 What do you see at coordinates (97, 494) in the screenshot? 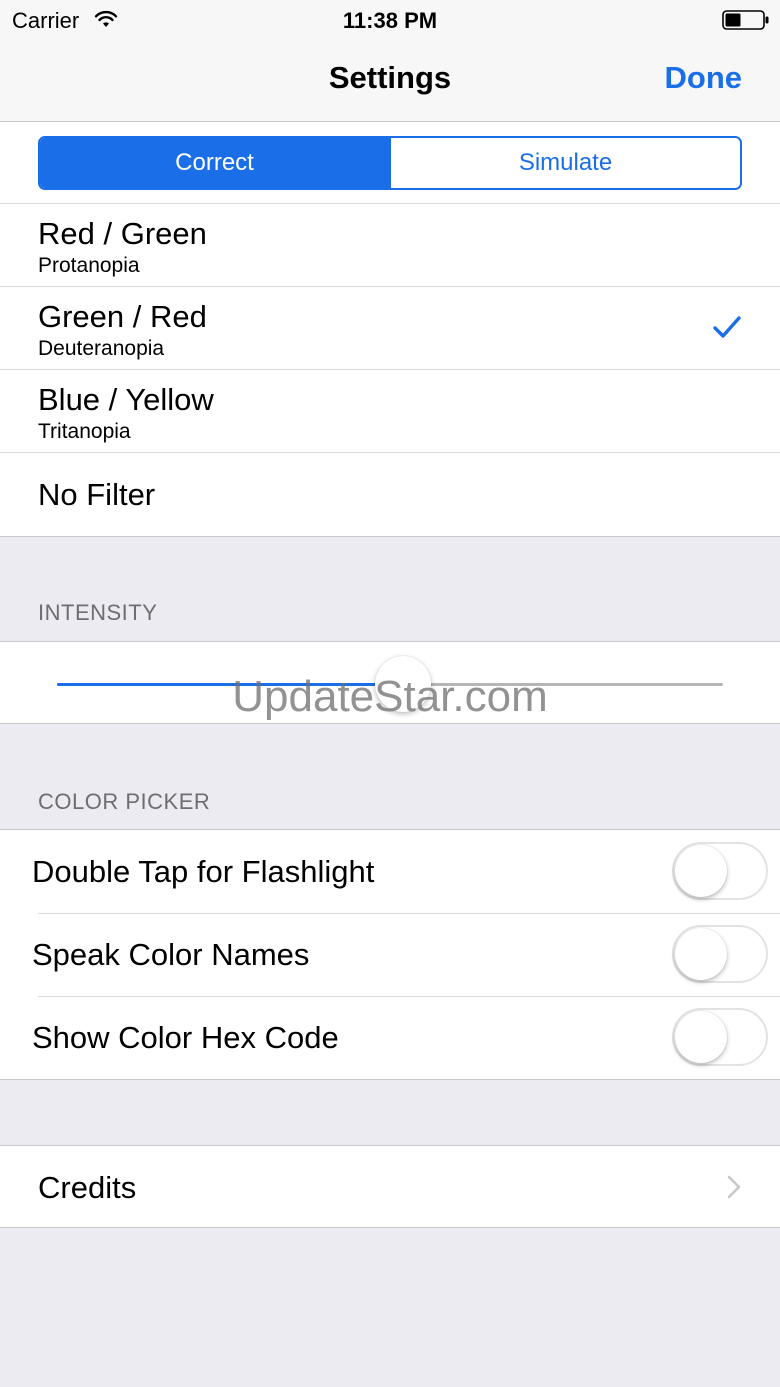
I see `filter-title: No Filter` at bounding box center [97, 494].